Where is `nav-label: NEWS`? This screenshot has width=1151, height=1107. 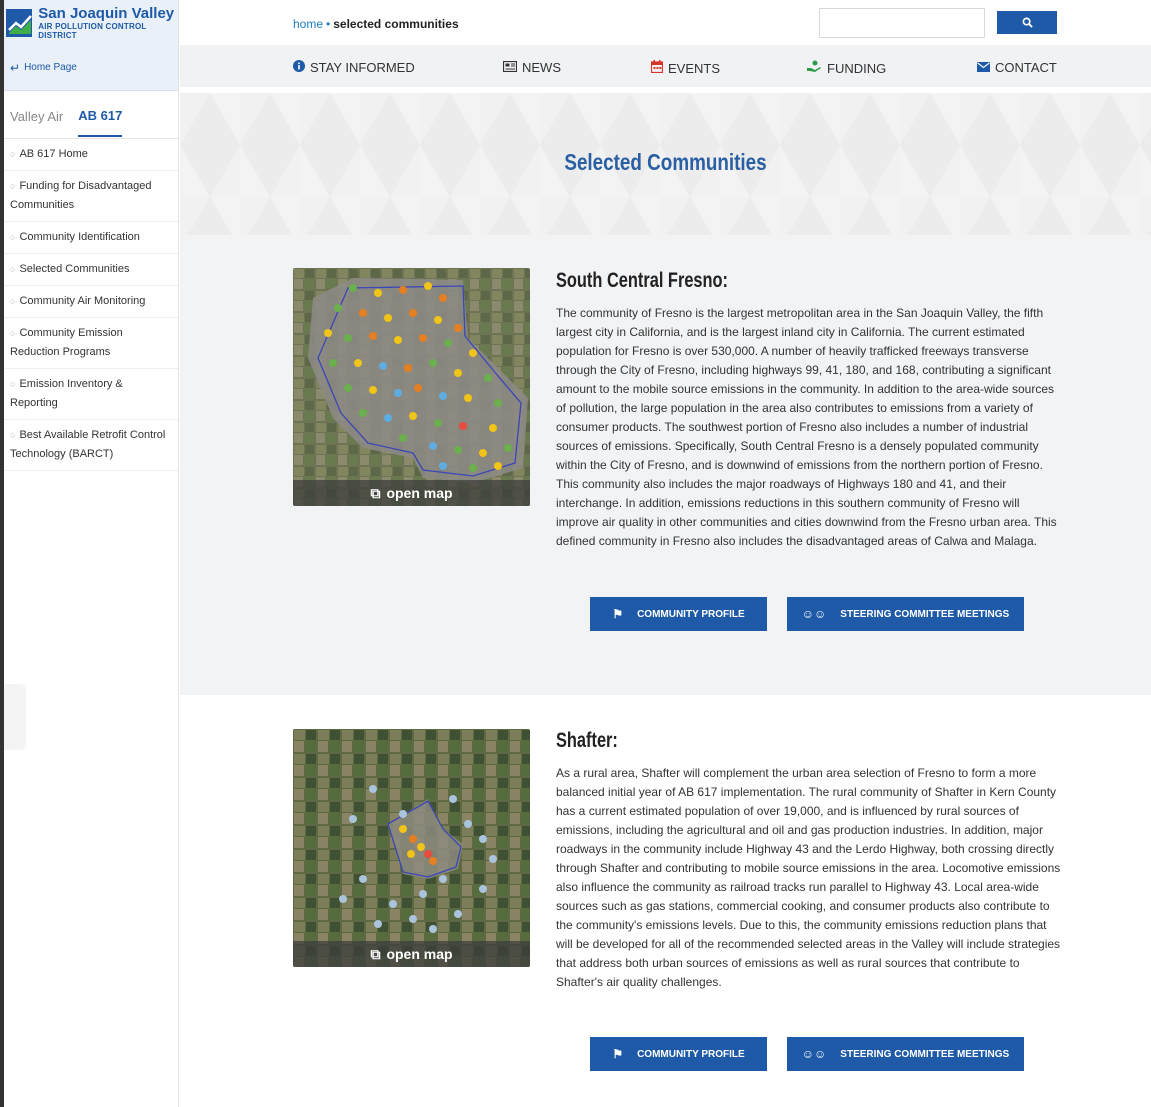
nav-label: NEWS is located at coordinates (541, 67).